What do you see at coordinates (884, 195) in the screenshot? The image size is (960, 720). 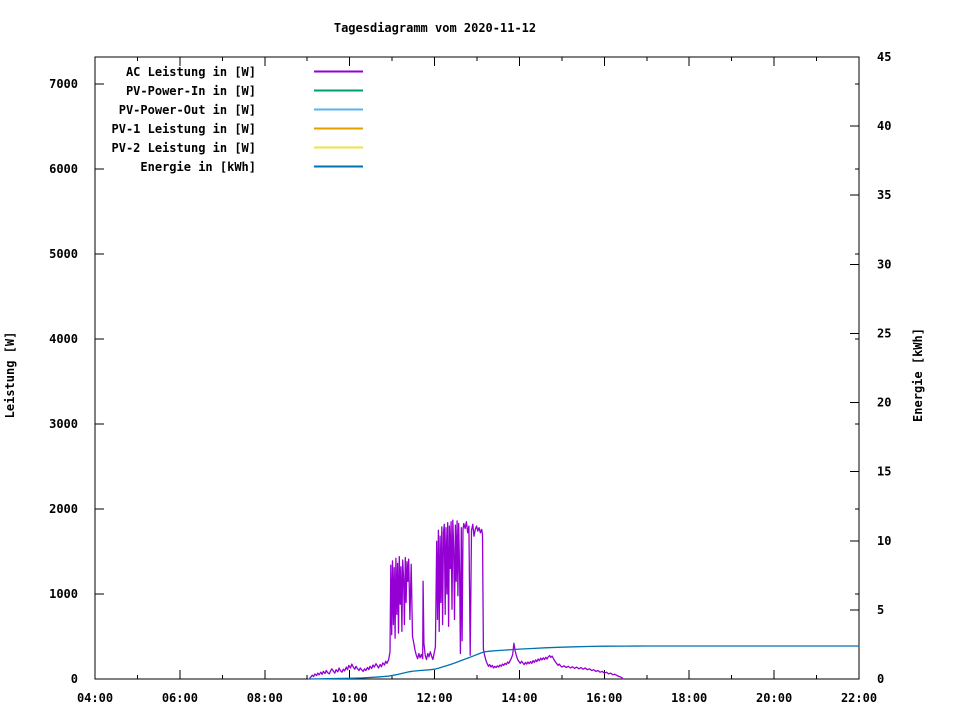 I see `y-right-tick-label: 35` at bounding box center [884, 195].